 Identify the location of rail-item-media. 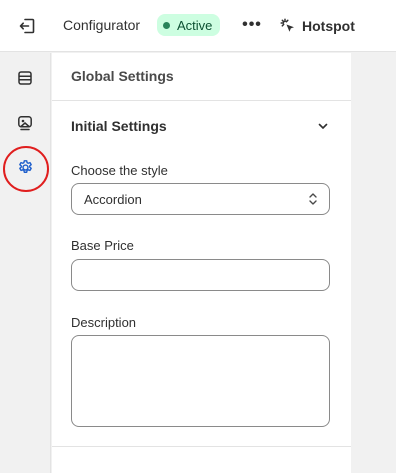
(25, 123).